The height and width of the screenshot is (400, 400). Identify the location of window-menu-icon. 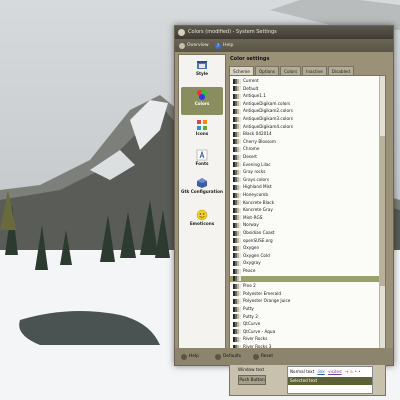
(181, 32).